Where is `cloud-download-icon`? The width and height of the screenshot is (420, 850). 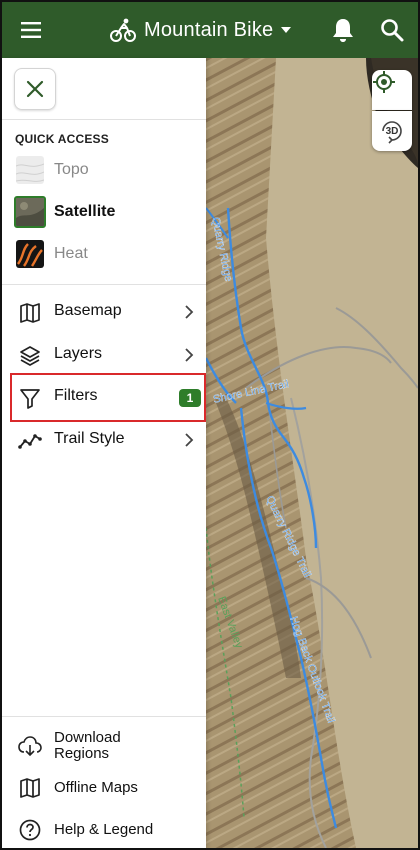
cloud-download-icon is located at coordinates (30, 746).